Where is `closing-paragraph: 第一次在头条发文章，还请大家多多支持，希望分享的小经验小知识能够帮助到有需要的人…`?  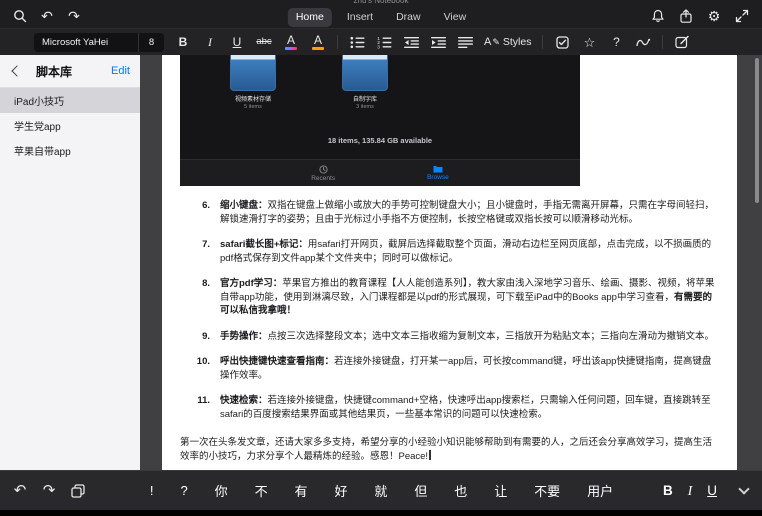 closing-paragraph: 第一次在头条发文章，还请大家多多支持，希望分享的小经验小知识能够帮助到有需要的人… is located at coordinates (446, 449).